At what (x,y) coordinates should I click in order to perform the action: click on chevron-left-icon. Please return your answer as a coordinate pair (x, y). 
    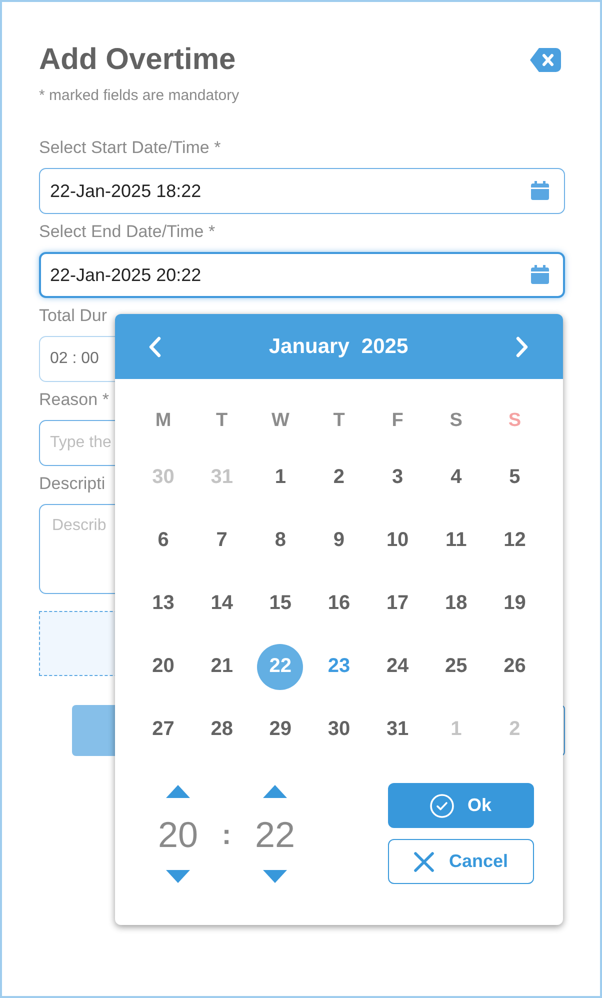
    Looking at the image, I should click on (155, 347).